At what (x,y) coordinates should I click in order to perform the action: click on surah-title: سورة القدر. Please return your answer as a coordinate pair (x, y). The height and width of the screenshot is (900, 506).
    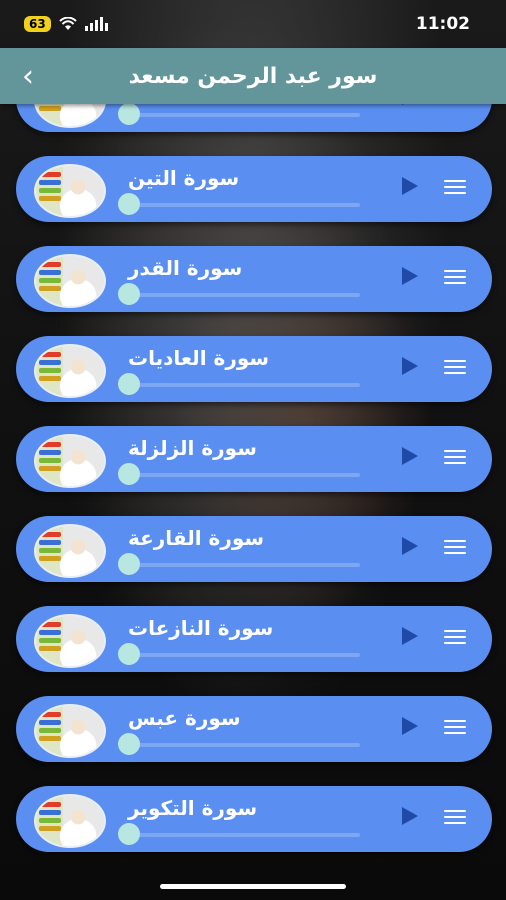
    Looking at the image, I should click on (185, 268).